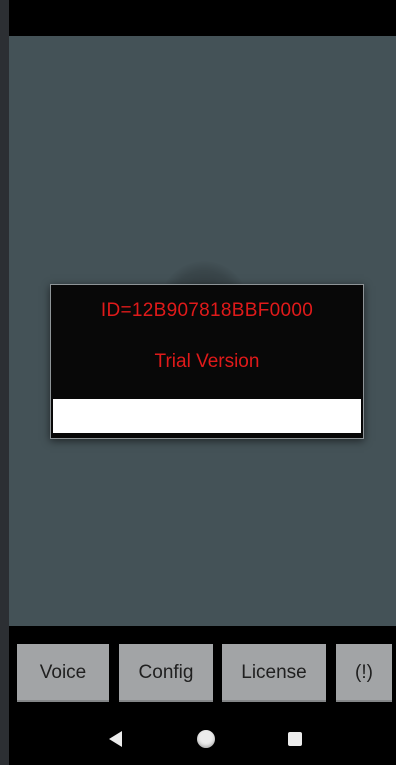 The height and width of the screenshot is (765, 396). What do you see at coordinates (207, 310) in the screenshot?
I see `device-id-text: ID=12B907818BBF0000` at bounding box center [207, 310].